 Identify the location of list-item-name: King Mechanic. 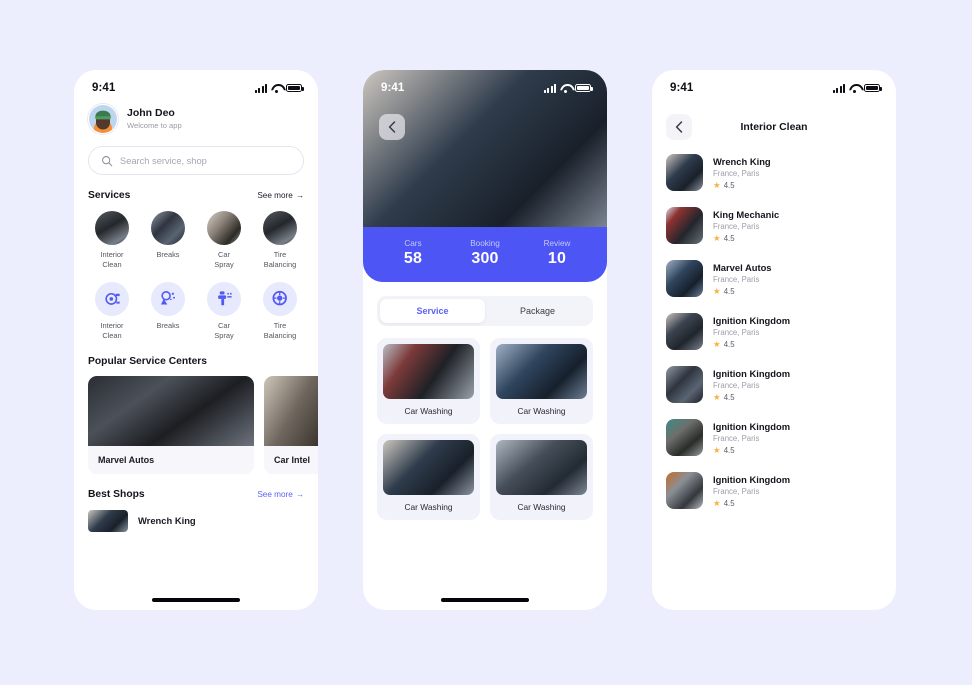
(746, 214).